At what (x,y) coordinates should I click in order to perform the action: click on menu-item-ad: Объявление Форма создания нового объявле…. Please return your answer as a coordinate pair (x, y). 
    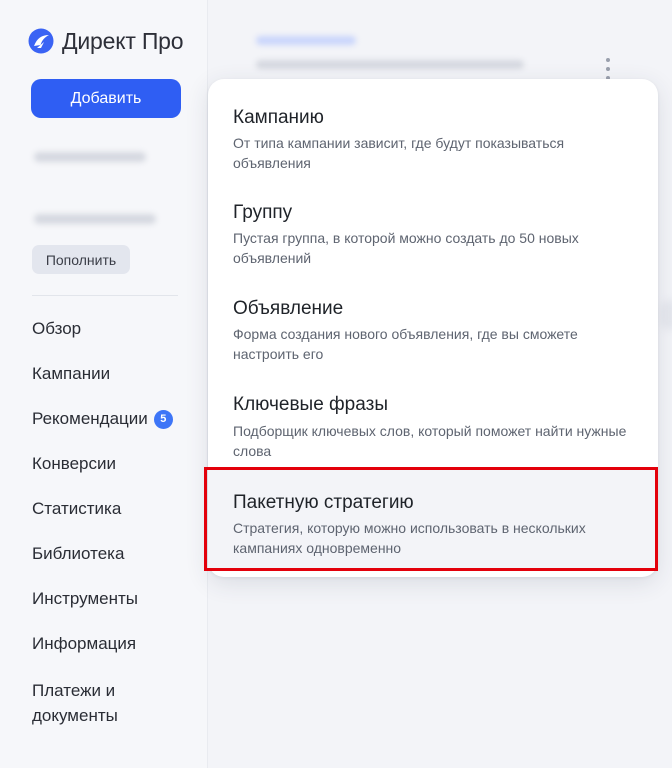
    Looking at the image, I should click on (433, 319).